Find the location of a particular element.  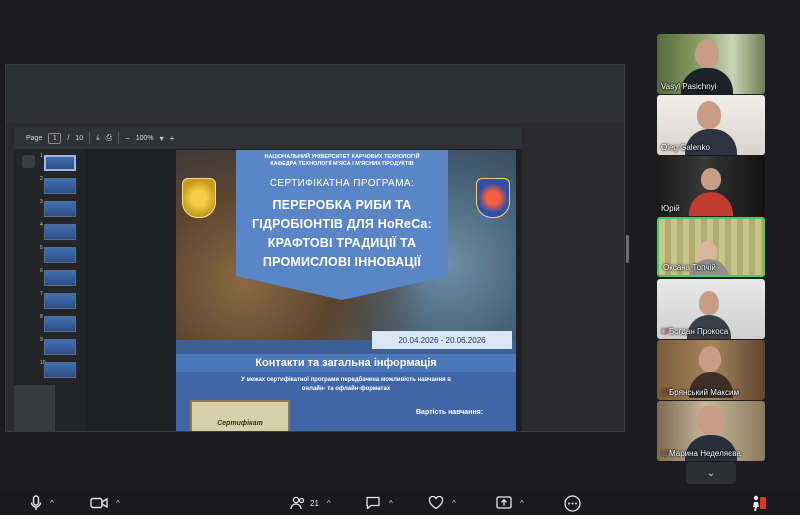

reactions-control: ^ is located at coordinates (442, 503).